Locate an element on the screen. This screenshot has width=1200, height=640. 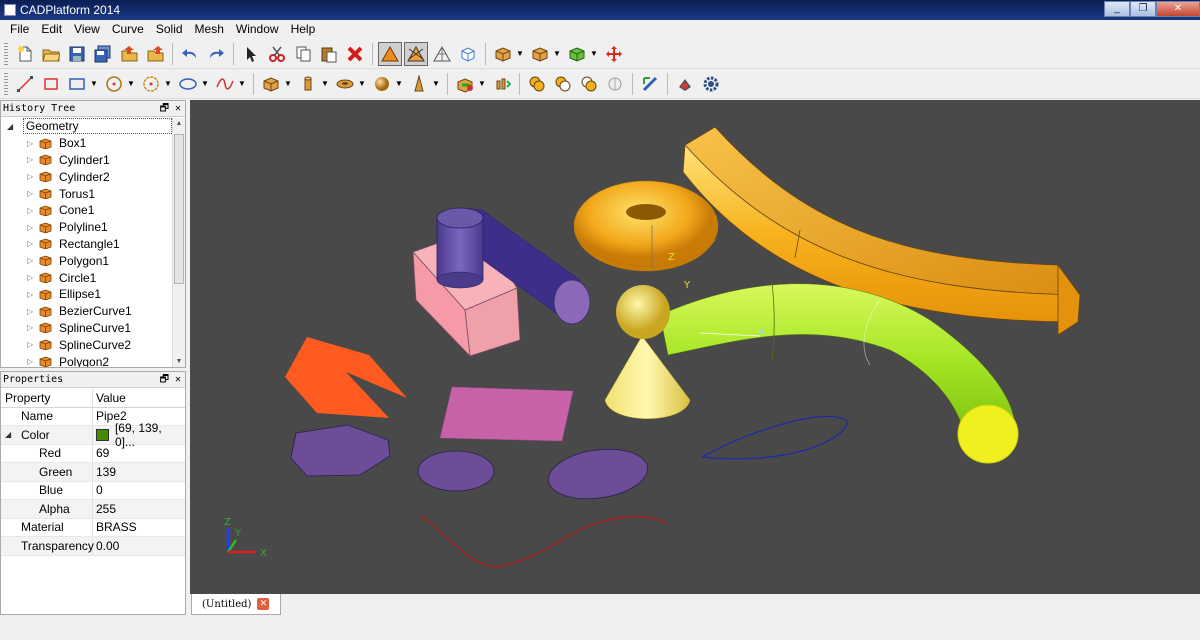
settings-gear-icon is located at coordinates (711, 84).